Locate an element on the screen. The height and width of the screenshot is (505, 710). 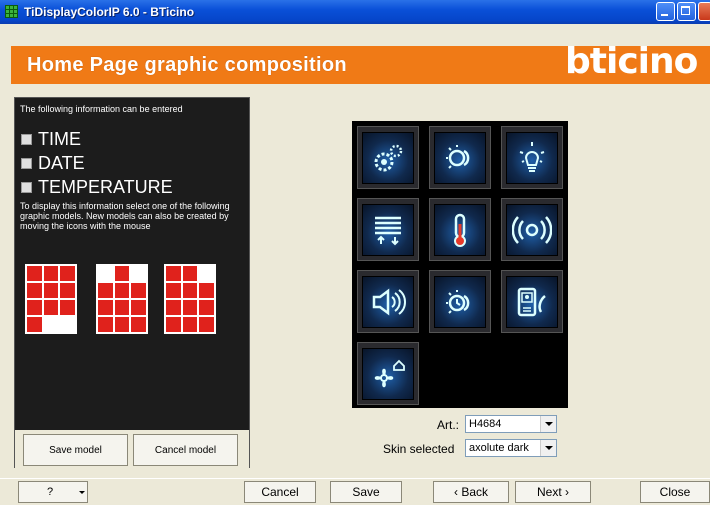
light-bulb-icon is located at coordinates (532, 156).